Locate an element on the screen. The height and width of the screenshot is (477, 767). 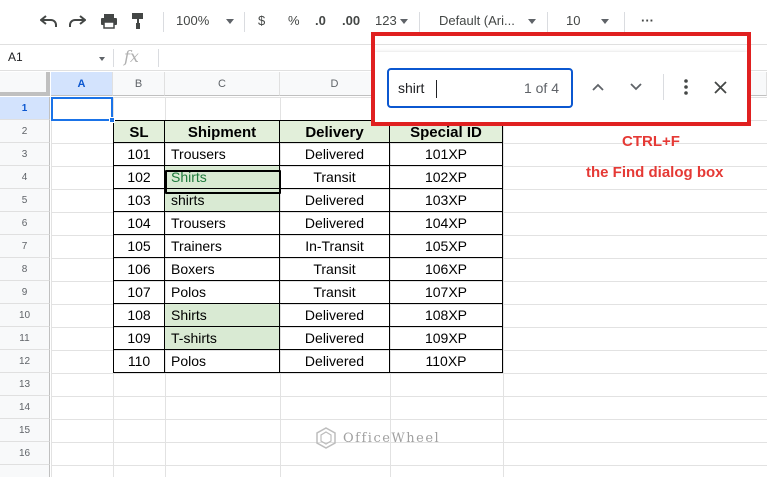
row-header-12: 12 is located at coordinates (25, 361).